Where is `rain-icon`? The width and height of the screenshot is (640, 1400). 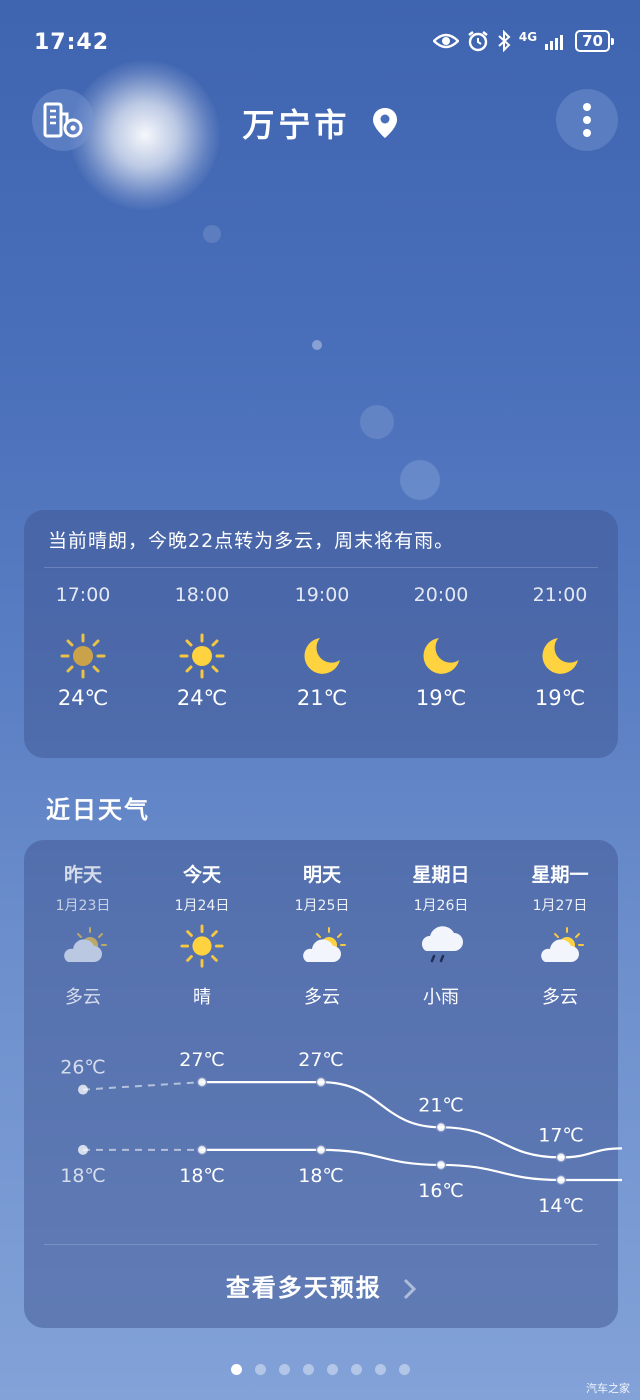 rain-icon is located at coordinates (442, 944).